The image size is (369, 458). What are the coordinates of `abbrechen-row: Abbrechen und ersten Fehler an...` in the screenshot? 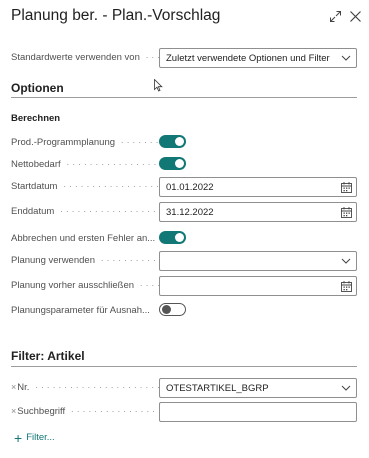 It's located at (184, 240).